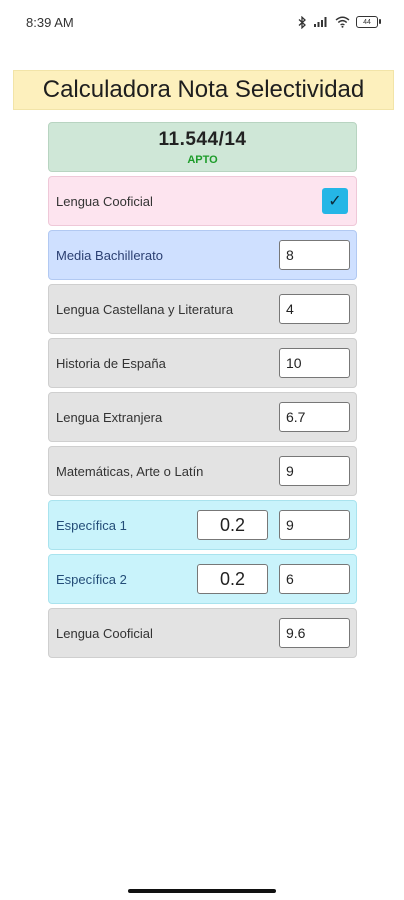 This screenshot has width=404, height=900. I want to click on matematicas-input, so click(314, 471).